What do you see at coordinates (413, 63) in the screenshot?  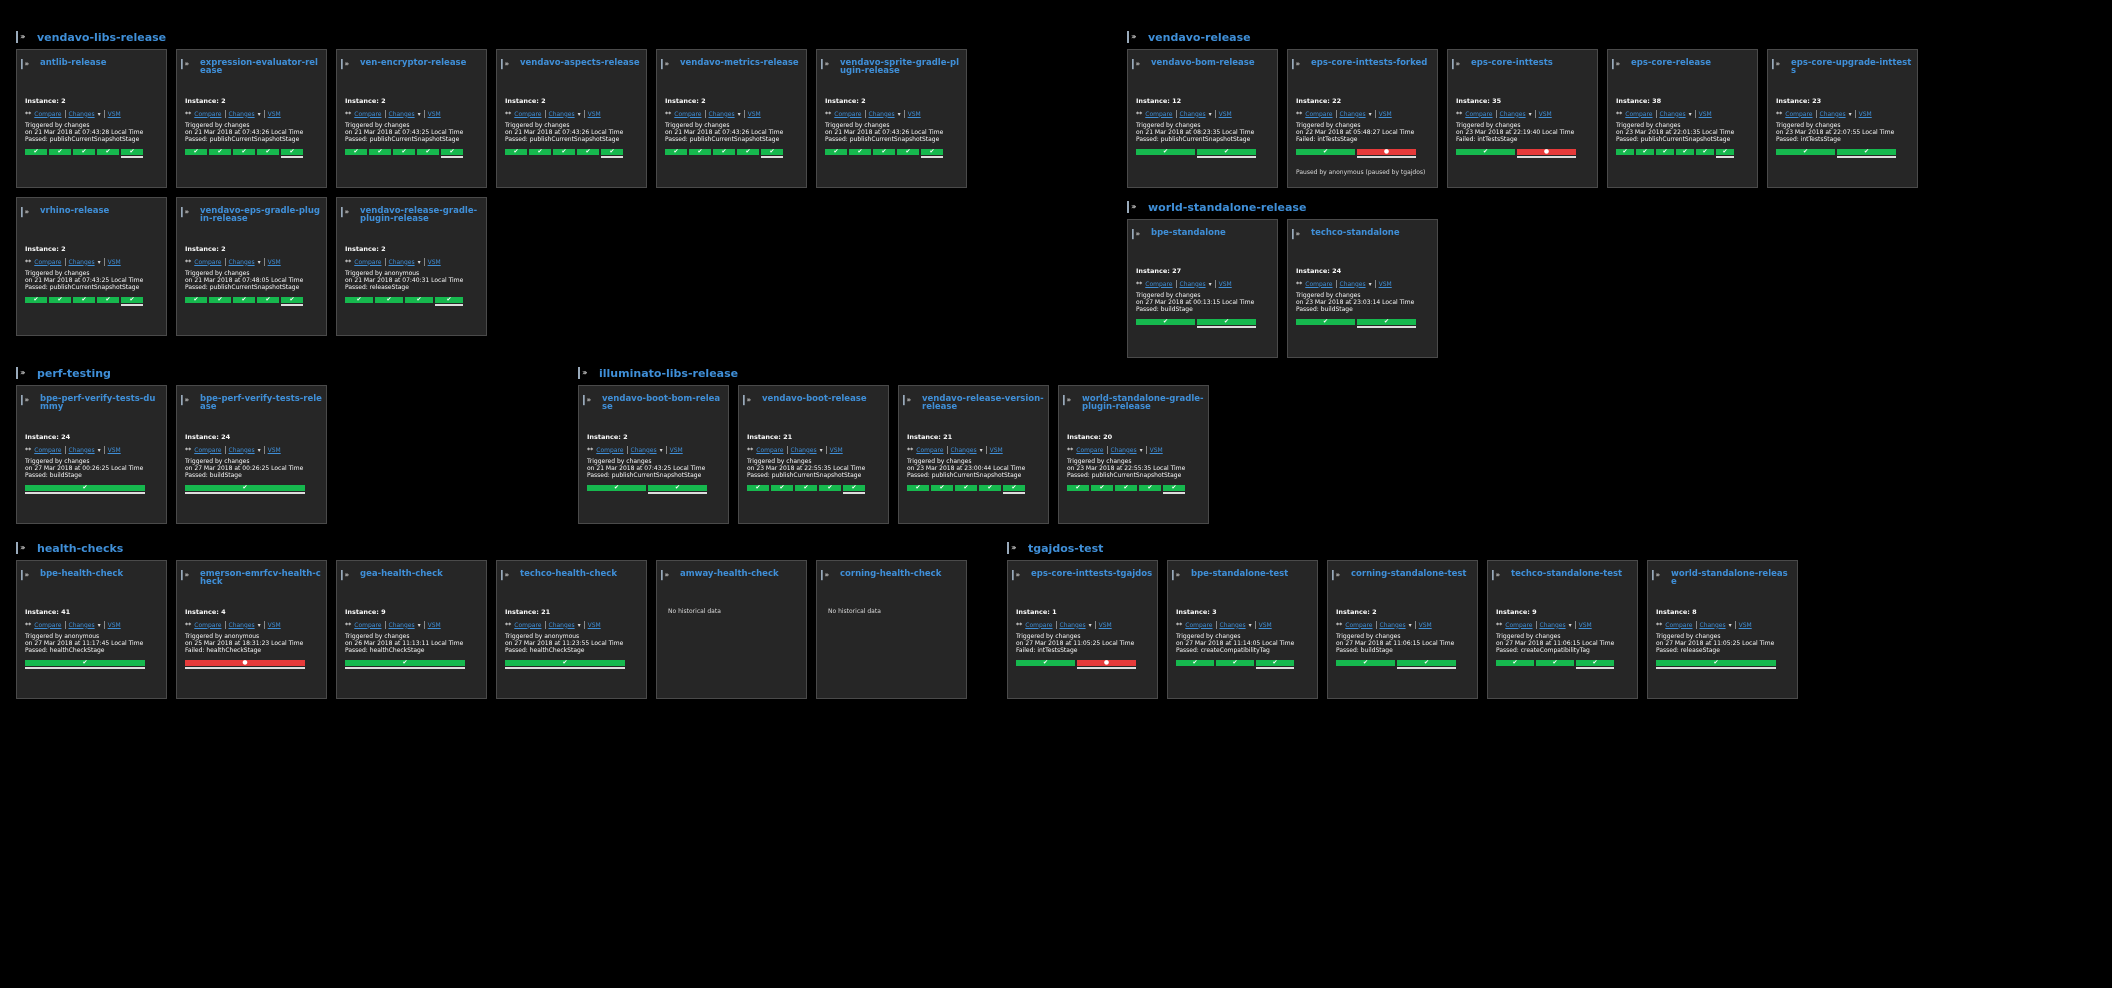 I see `pipeline-name: ven-encryptor-release` at bounding box center [413, 63].